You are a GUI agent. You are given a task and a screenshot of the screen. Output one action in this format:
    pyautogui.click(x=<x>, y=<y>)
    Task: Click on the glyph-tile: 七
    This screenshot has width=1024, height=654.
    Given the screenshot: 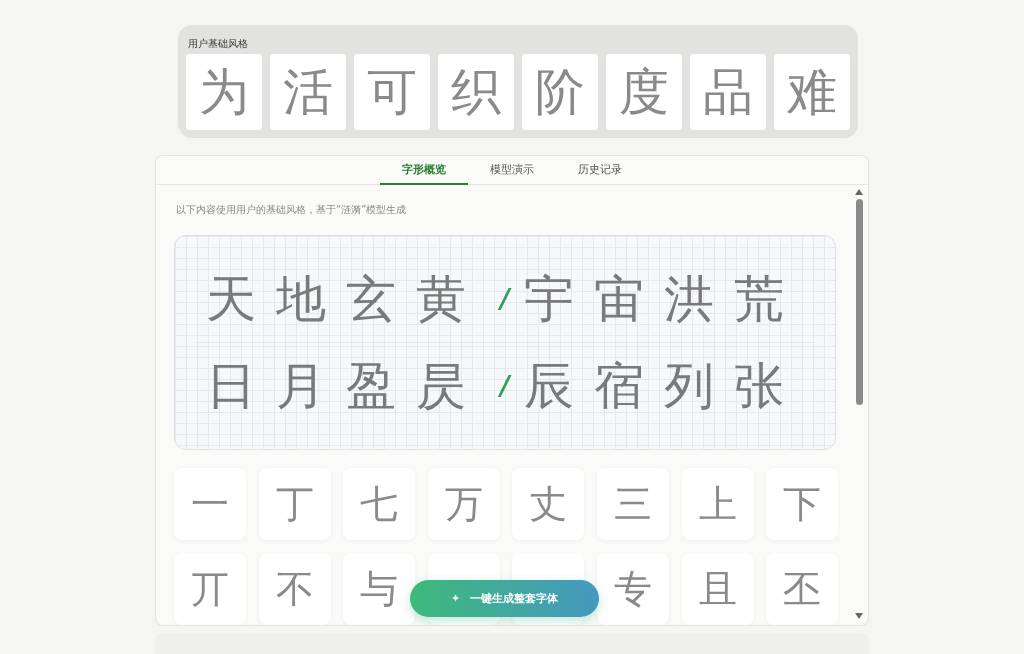 What is the action you would take?
    pyautogui.click(x=379, y=504)
    